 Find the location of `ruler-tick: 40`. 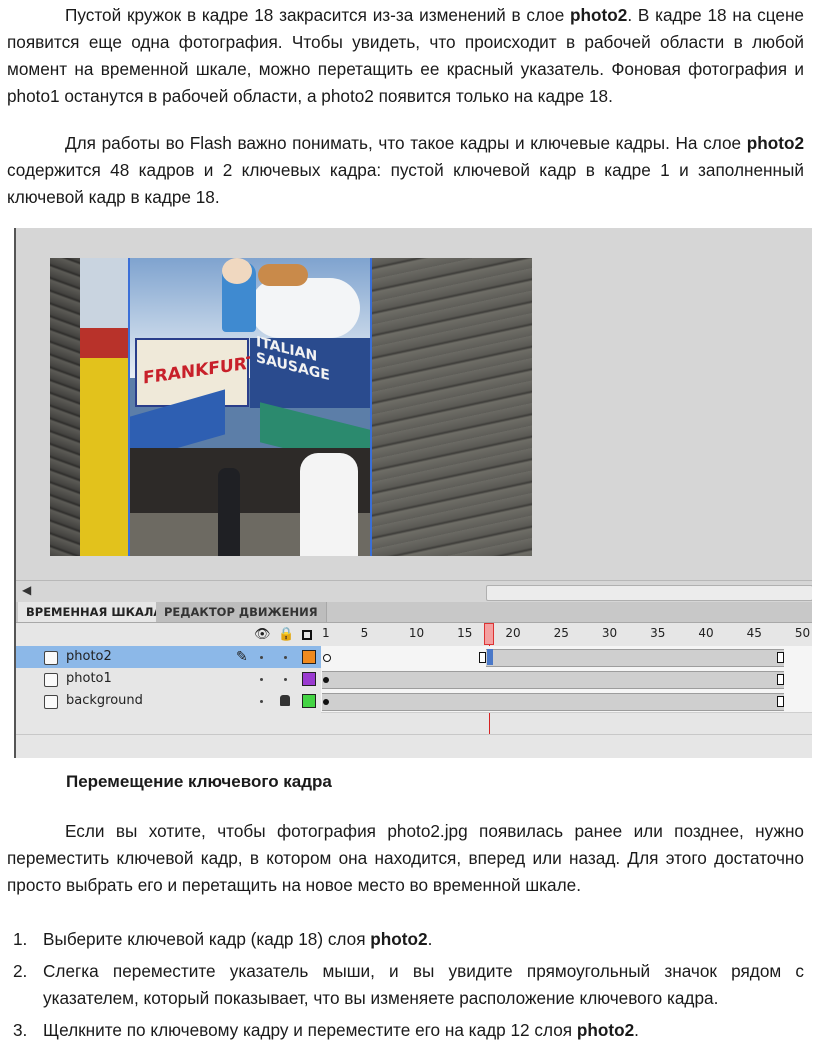

ruler-tick: 40 is located at coordinates (706, 633).